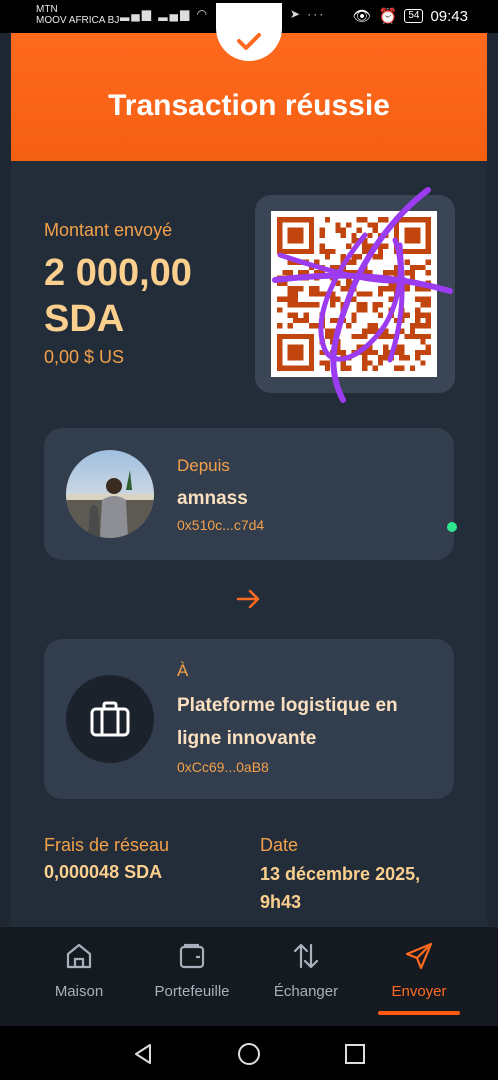 Image resolution: width=498 pixels, height=1080 pixels. I want to click on arrow-right-icon, so click(248, 599).